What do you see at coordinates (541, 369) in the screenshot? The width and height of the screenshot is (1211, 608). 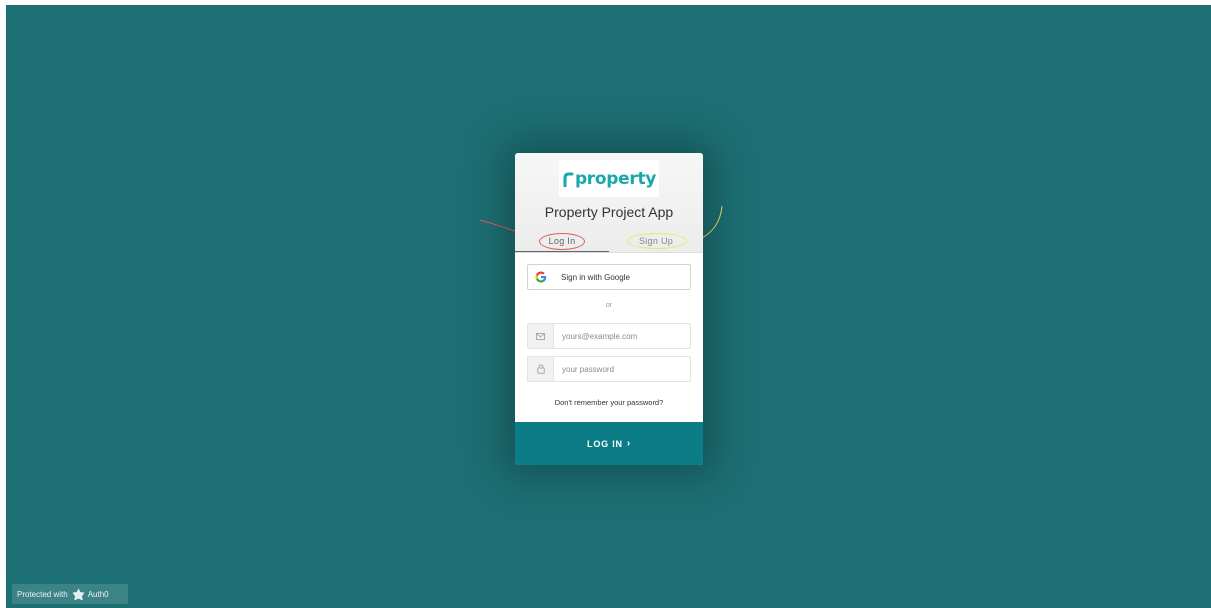 I see `lock-icon` at bounding box center [541, 369].